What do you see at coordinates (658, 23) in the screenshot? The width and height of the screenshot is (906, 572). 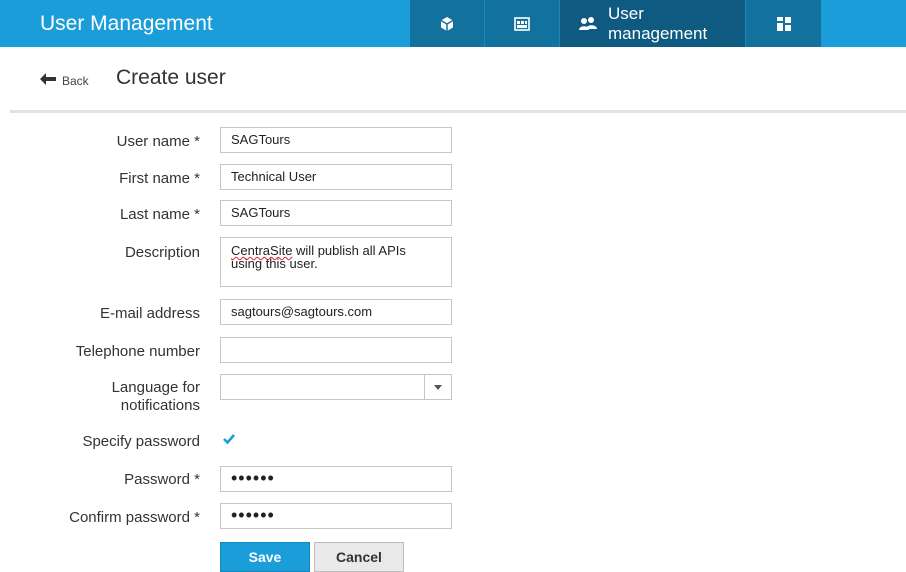 I see `nav-label-user-management: User management` at bounding box center [658, 23].